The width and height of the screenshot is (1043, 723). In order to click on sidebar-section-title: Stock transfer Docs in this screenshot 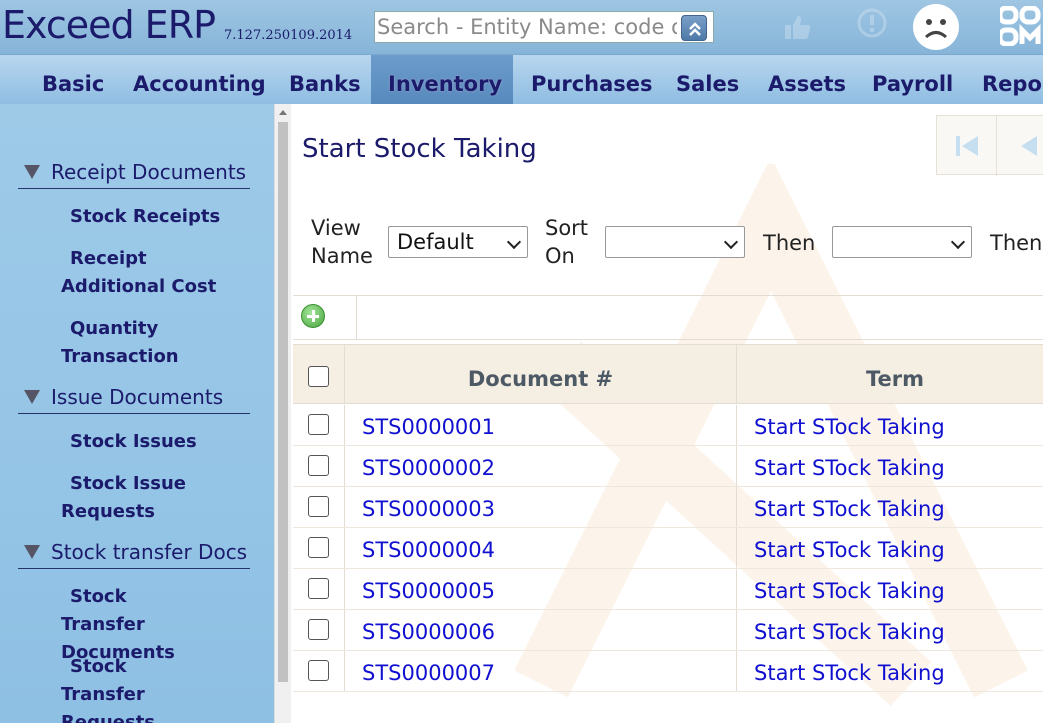, I will do `click(149, 552)`.